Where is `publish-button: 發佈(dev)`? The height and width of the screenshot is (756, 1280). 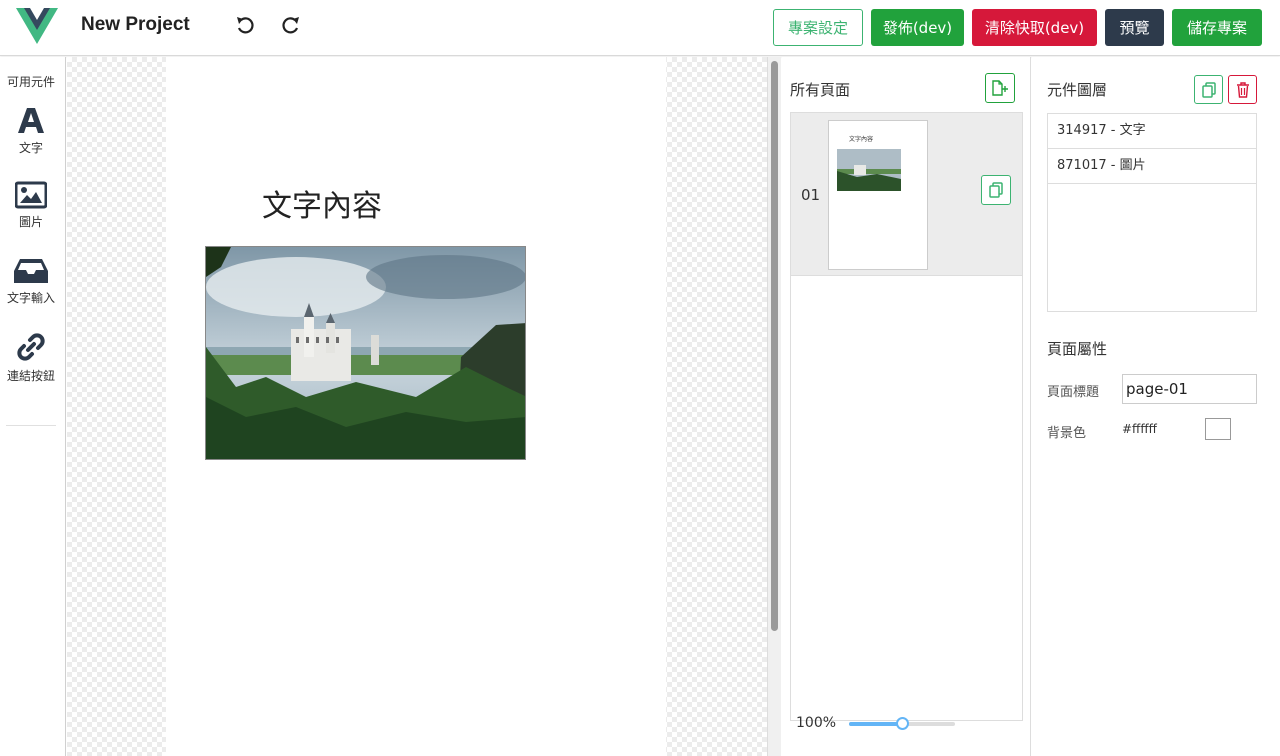
publish-button: 發佈(dev) is located at coordinates (917, 27).